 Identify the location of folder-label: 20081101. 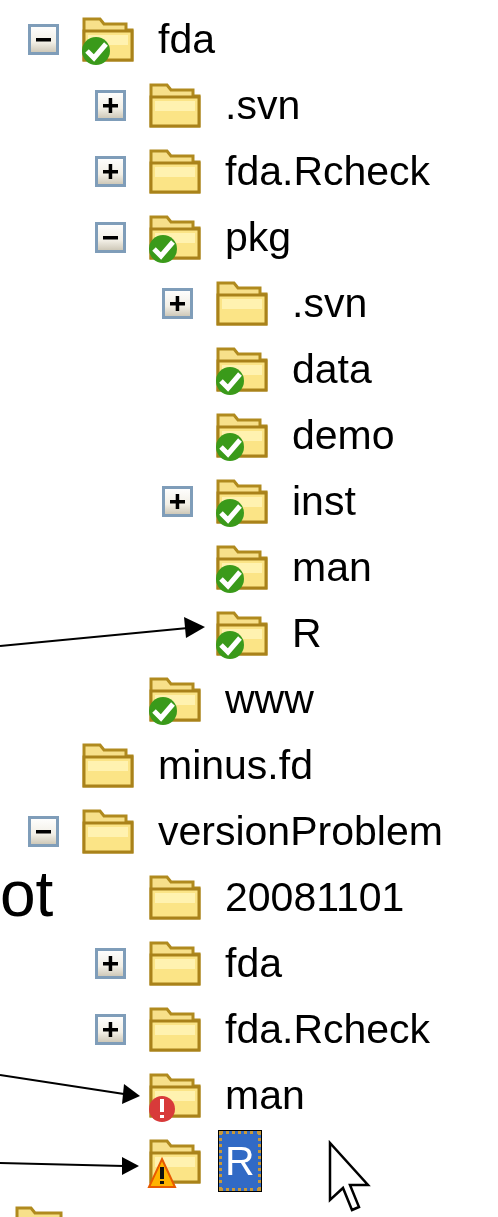
(315, 897).